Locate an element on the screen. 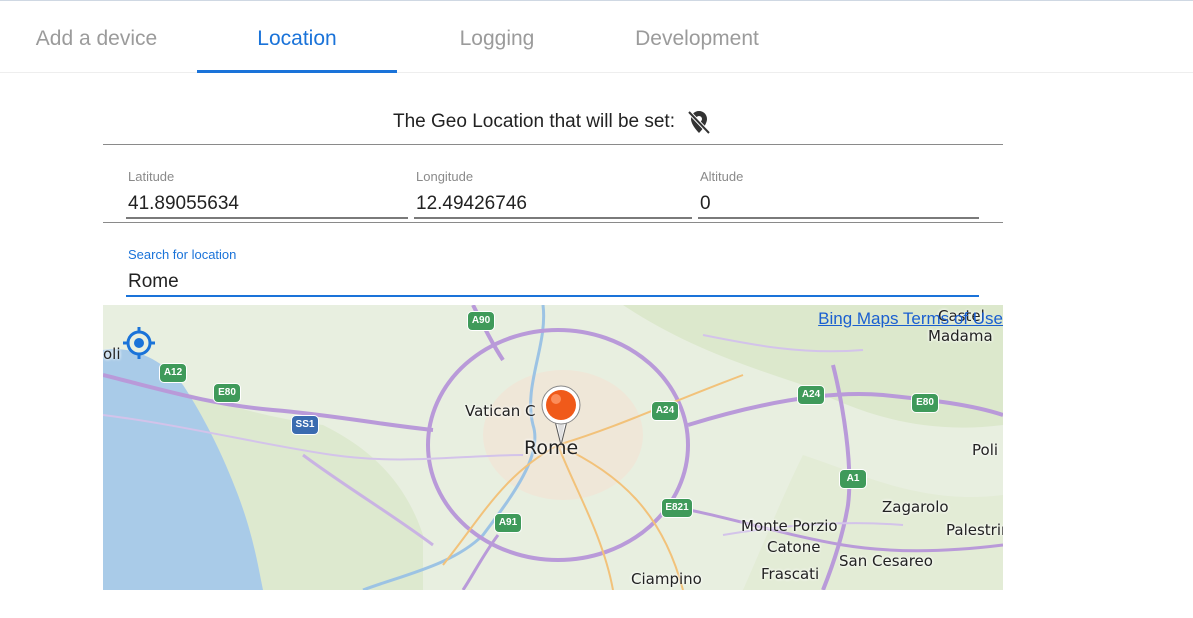  tab-development: Development is located at coordinates (697, 36).